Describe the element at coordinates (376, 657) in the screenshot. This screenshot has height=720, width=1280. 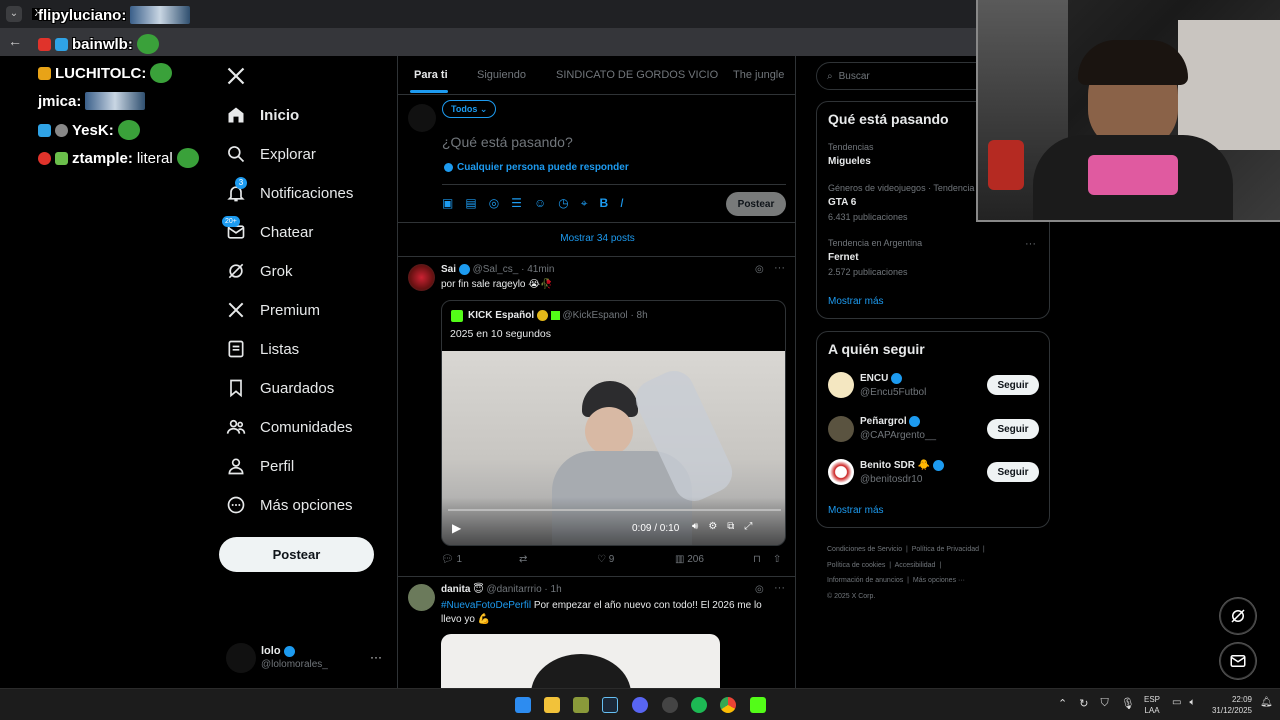
I see `account-more-icon: ···` at that location.